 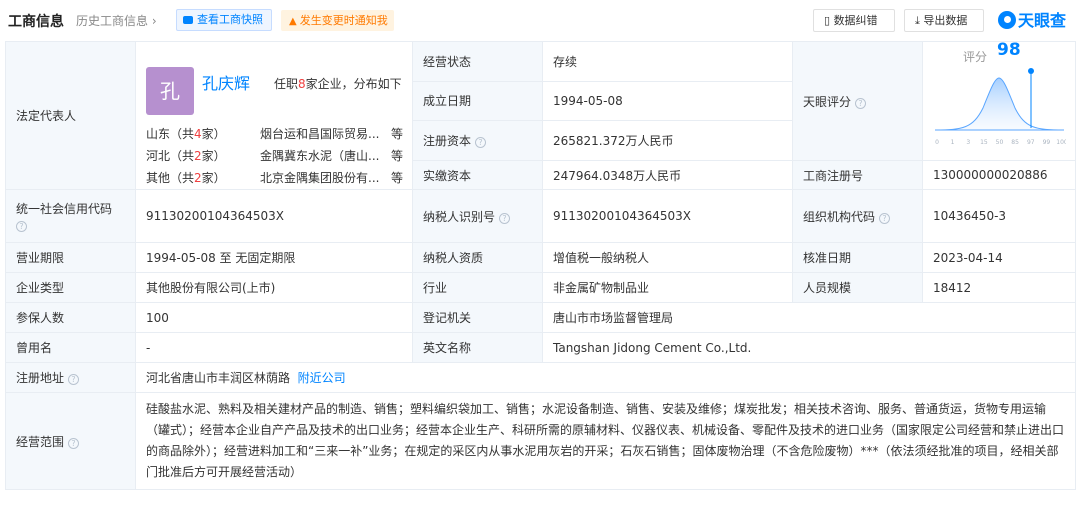 What do you see at coordinates (170, 155) in the screenshot?
I see `region-name: 河北（共` at bounding box center [170, 155].